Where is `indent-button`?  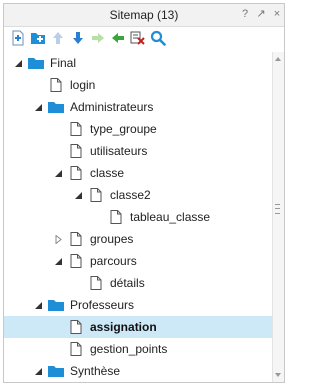
indent-button is located at coordinates (98, 38).